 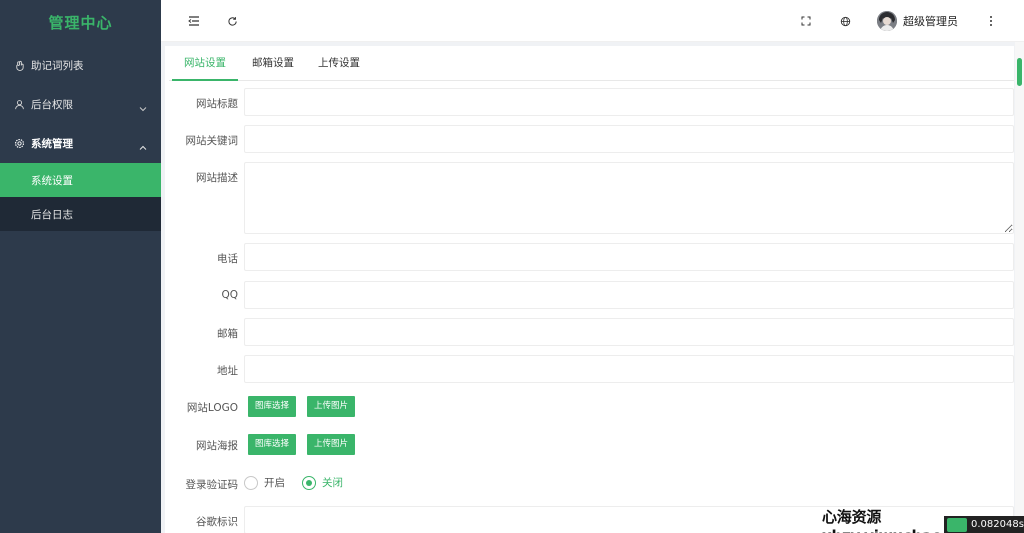 What do you see at coordinates (212, 485) in the screenshot?
I see `login-captcha-label: 登录验证码` at bounding box center [212, 485].